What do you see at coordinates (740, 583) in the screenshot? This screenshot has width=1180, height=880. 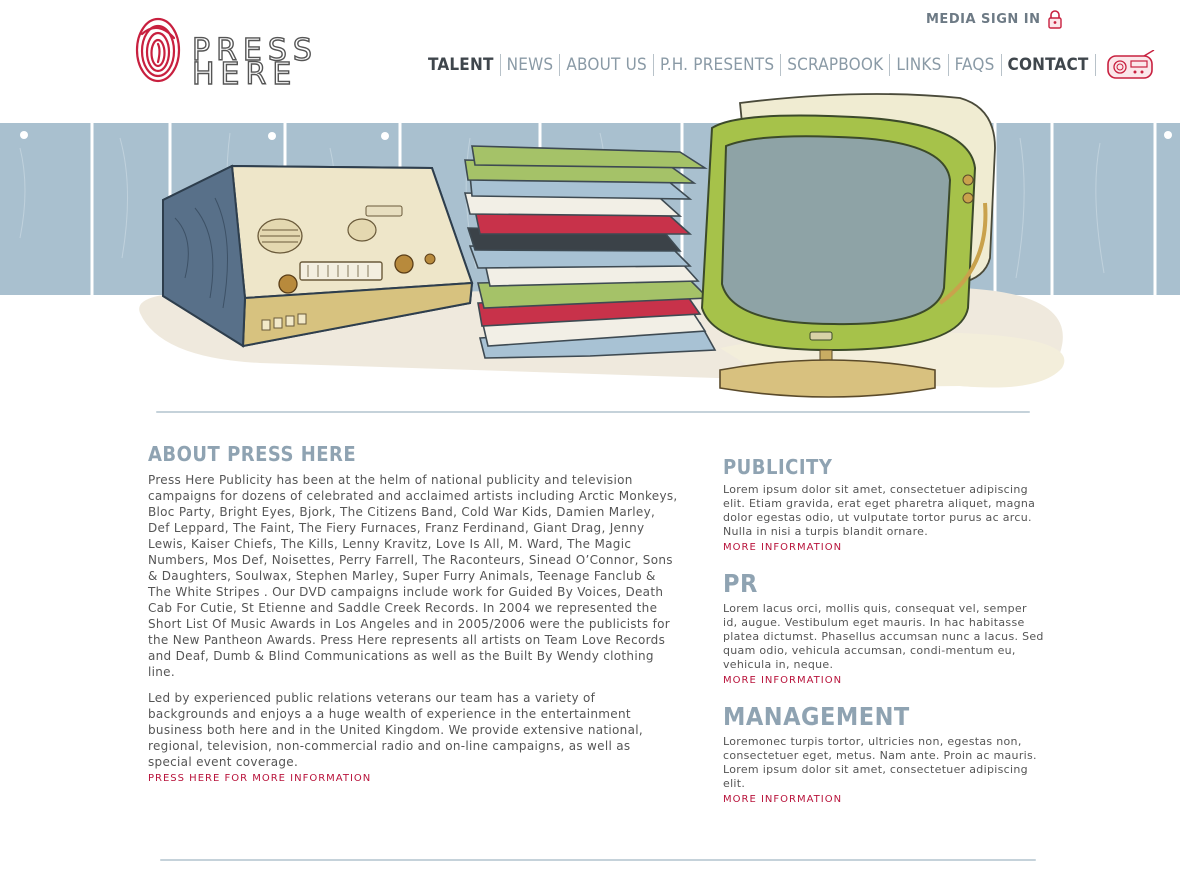 I see `pr-heading: PR` at bounding box center [740, 583].